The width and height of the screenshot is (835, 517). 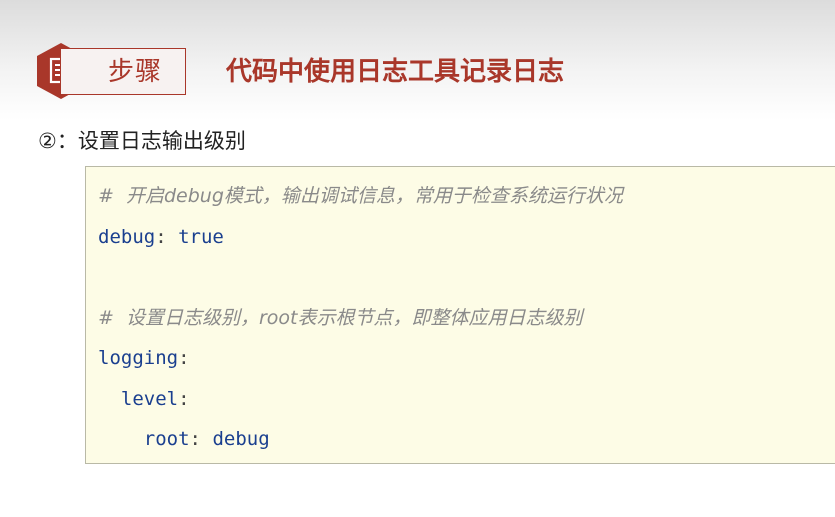 I want to click on section-subtitle: ②：设置日志输出级别, so click(x=142, y=141).